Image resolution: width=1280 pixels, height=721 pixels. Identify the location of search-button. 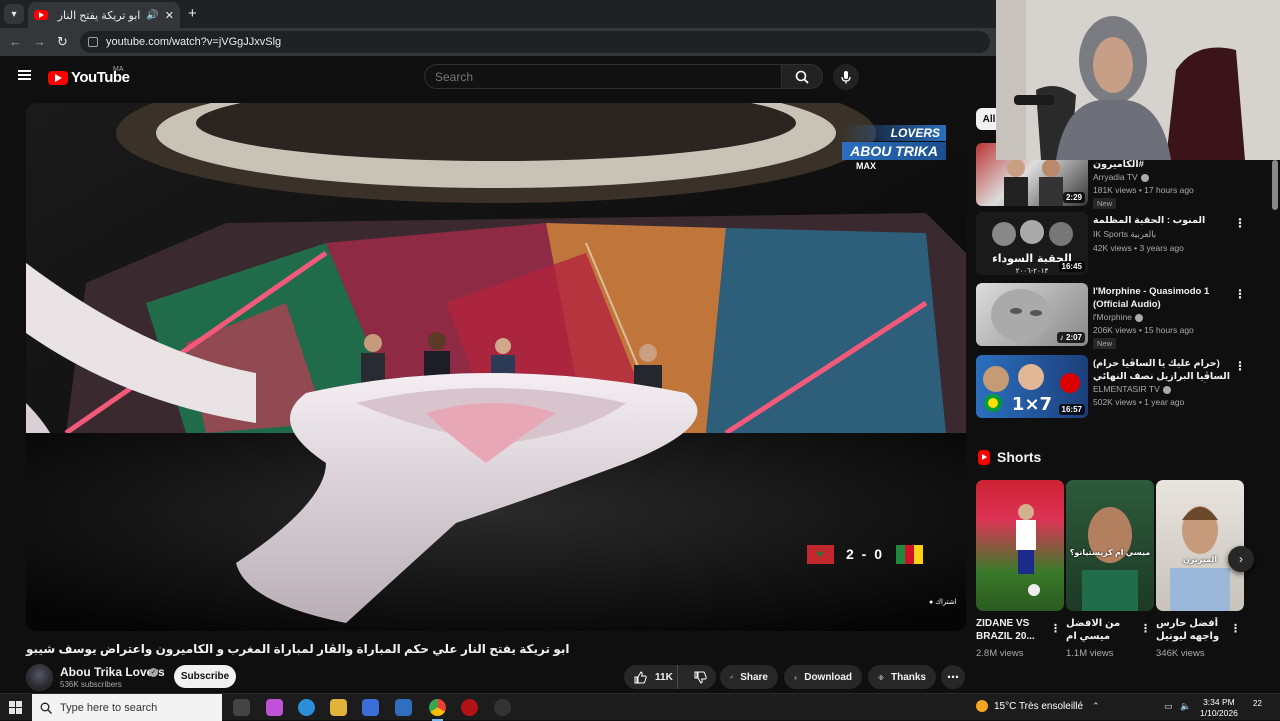
(802, 76).